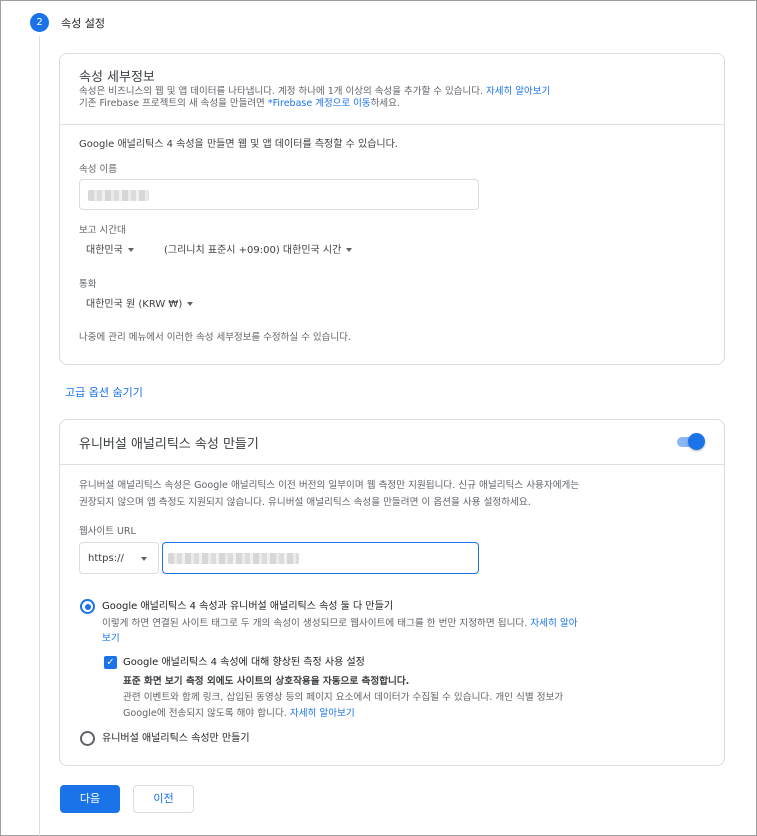 The height and width of the screenshot is (836, 757). Describe the element at coordinates (87, 606) in the screenshot. I see `option-both-radio` at that location.